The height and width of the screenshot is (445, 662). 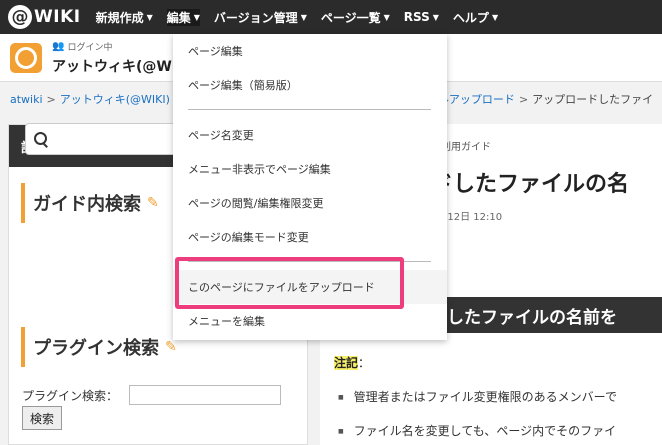 I want to click on logo-text: WIKI, so click(x=57, y=17).